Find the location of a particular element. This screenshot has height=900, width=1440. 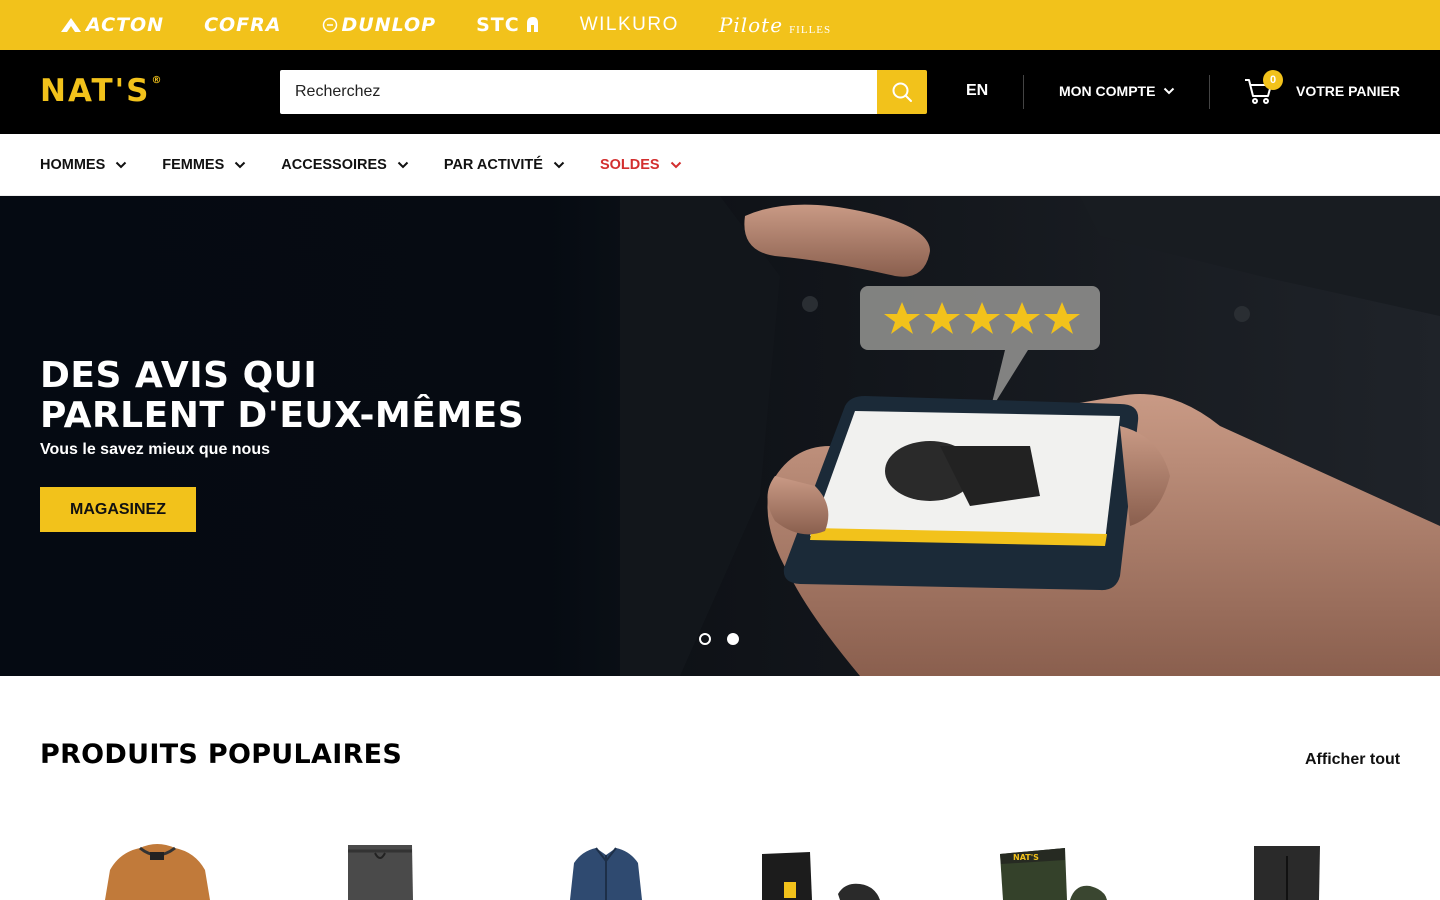

brand-label: ACTON is located at coordinates (125, 25).